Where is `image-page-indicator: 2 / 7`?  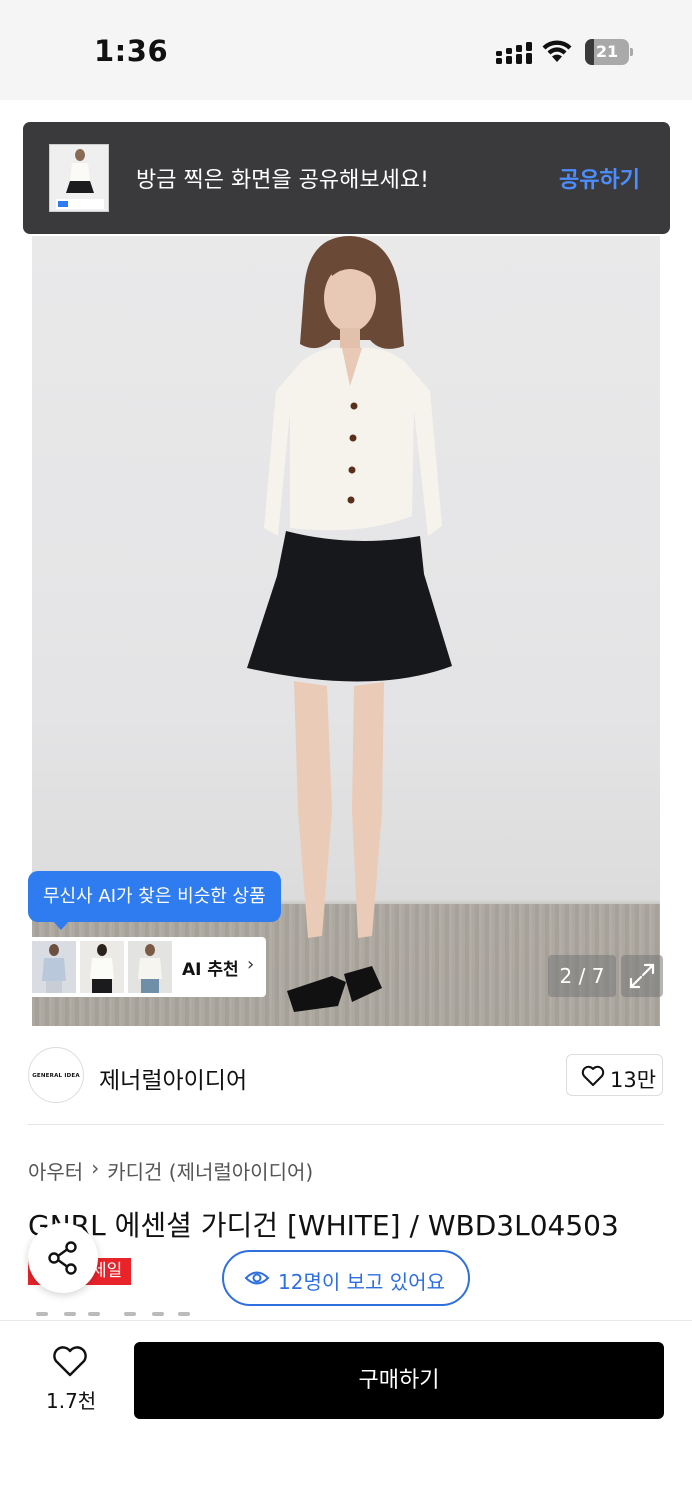
image-page-indicator: 2 / 7 is located at coordinates (582, 976).